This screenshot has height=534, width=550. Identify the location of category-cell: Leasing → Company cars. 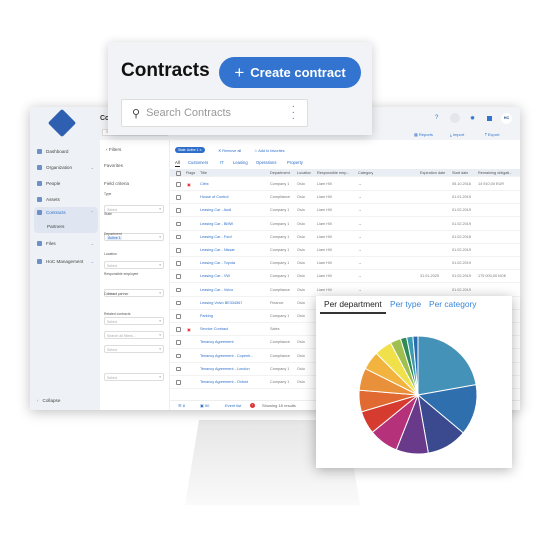
(360, 210).